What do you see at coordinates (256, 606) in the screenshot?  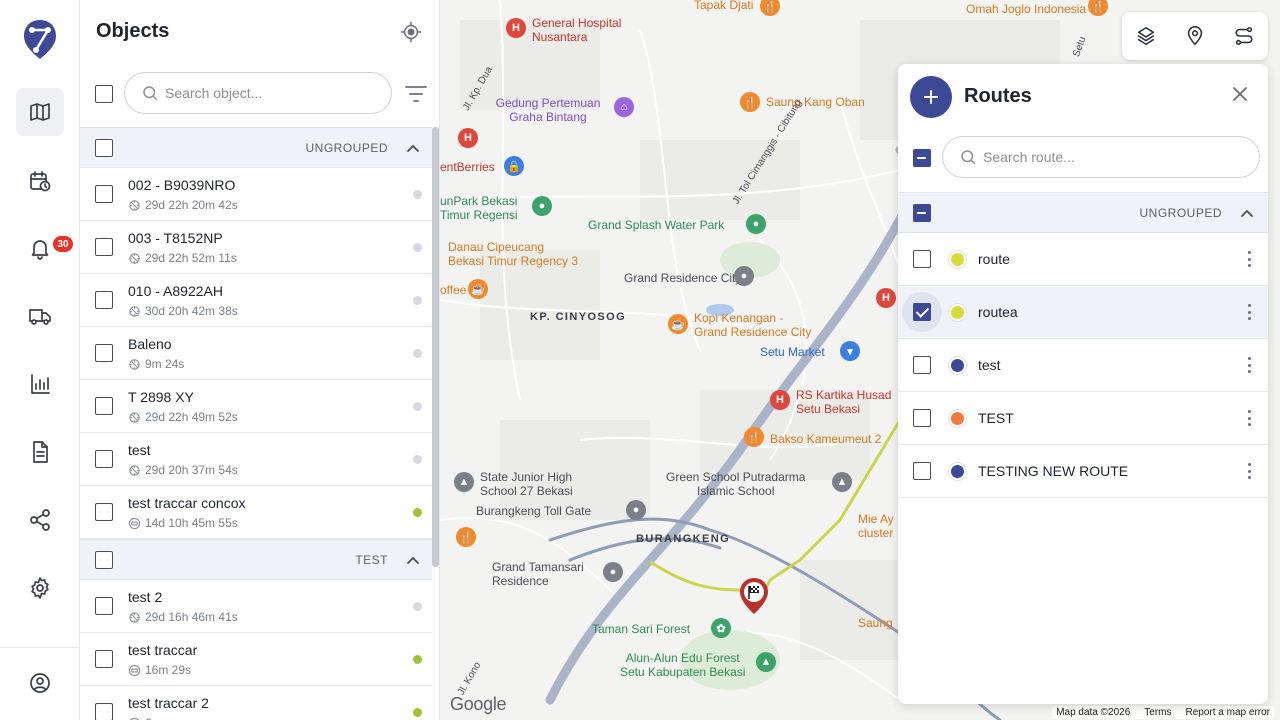 I see `object-row: test 2 29d 16h 46m 41s` at bounding box center [256, 606].